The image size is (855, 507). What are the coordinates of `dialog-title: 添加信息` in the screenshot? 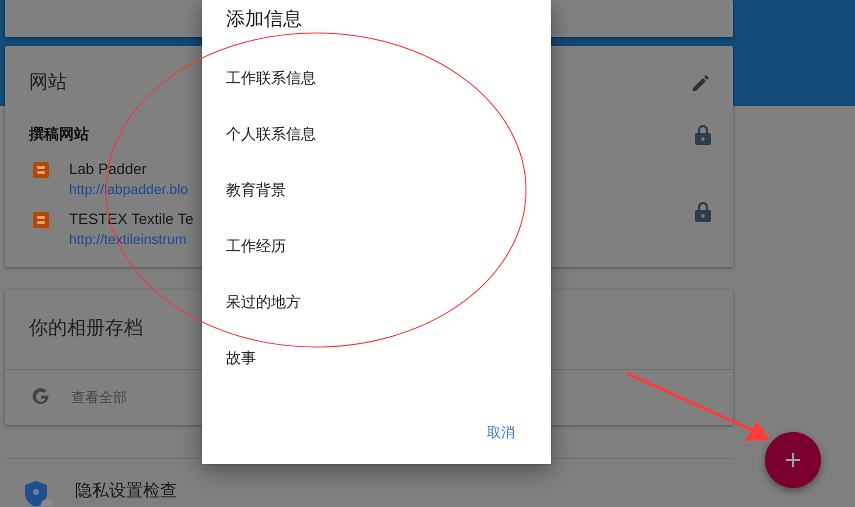 It's located at (264, 20).